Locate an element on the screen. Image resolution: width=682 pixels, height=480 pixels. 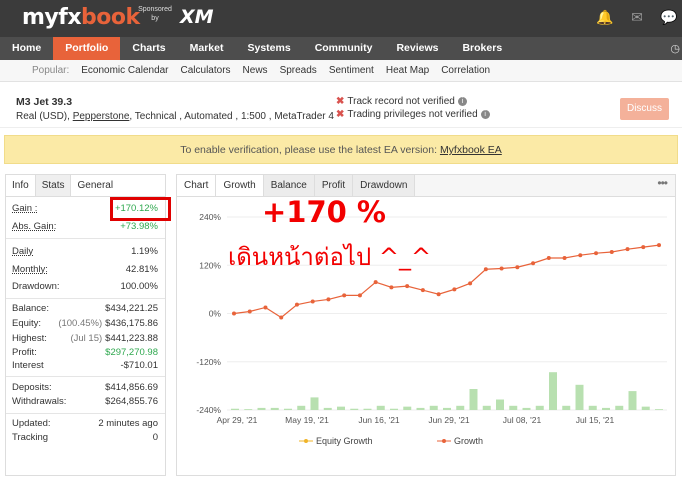
x-tick-label: Jun 16, '21 is located at coordinates (379, 420).